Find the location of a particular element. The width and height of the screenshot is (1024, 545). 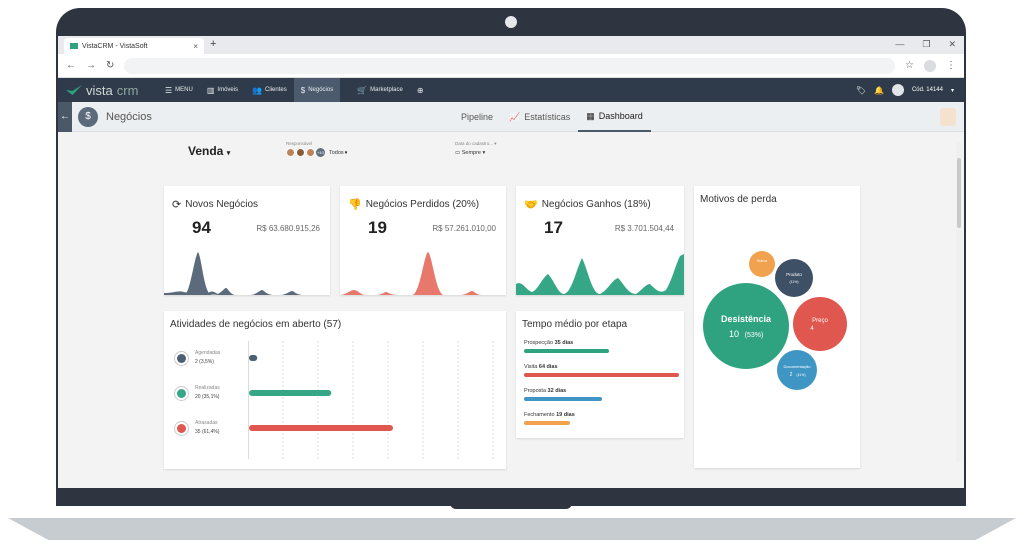

logo-text: vista is located at coordinates (99, 90).